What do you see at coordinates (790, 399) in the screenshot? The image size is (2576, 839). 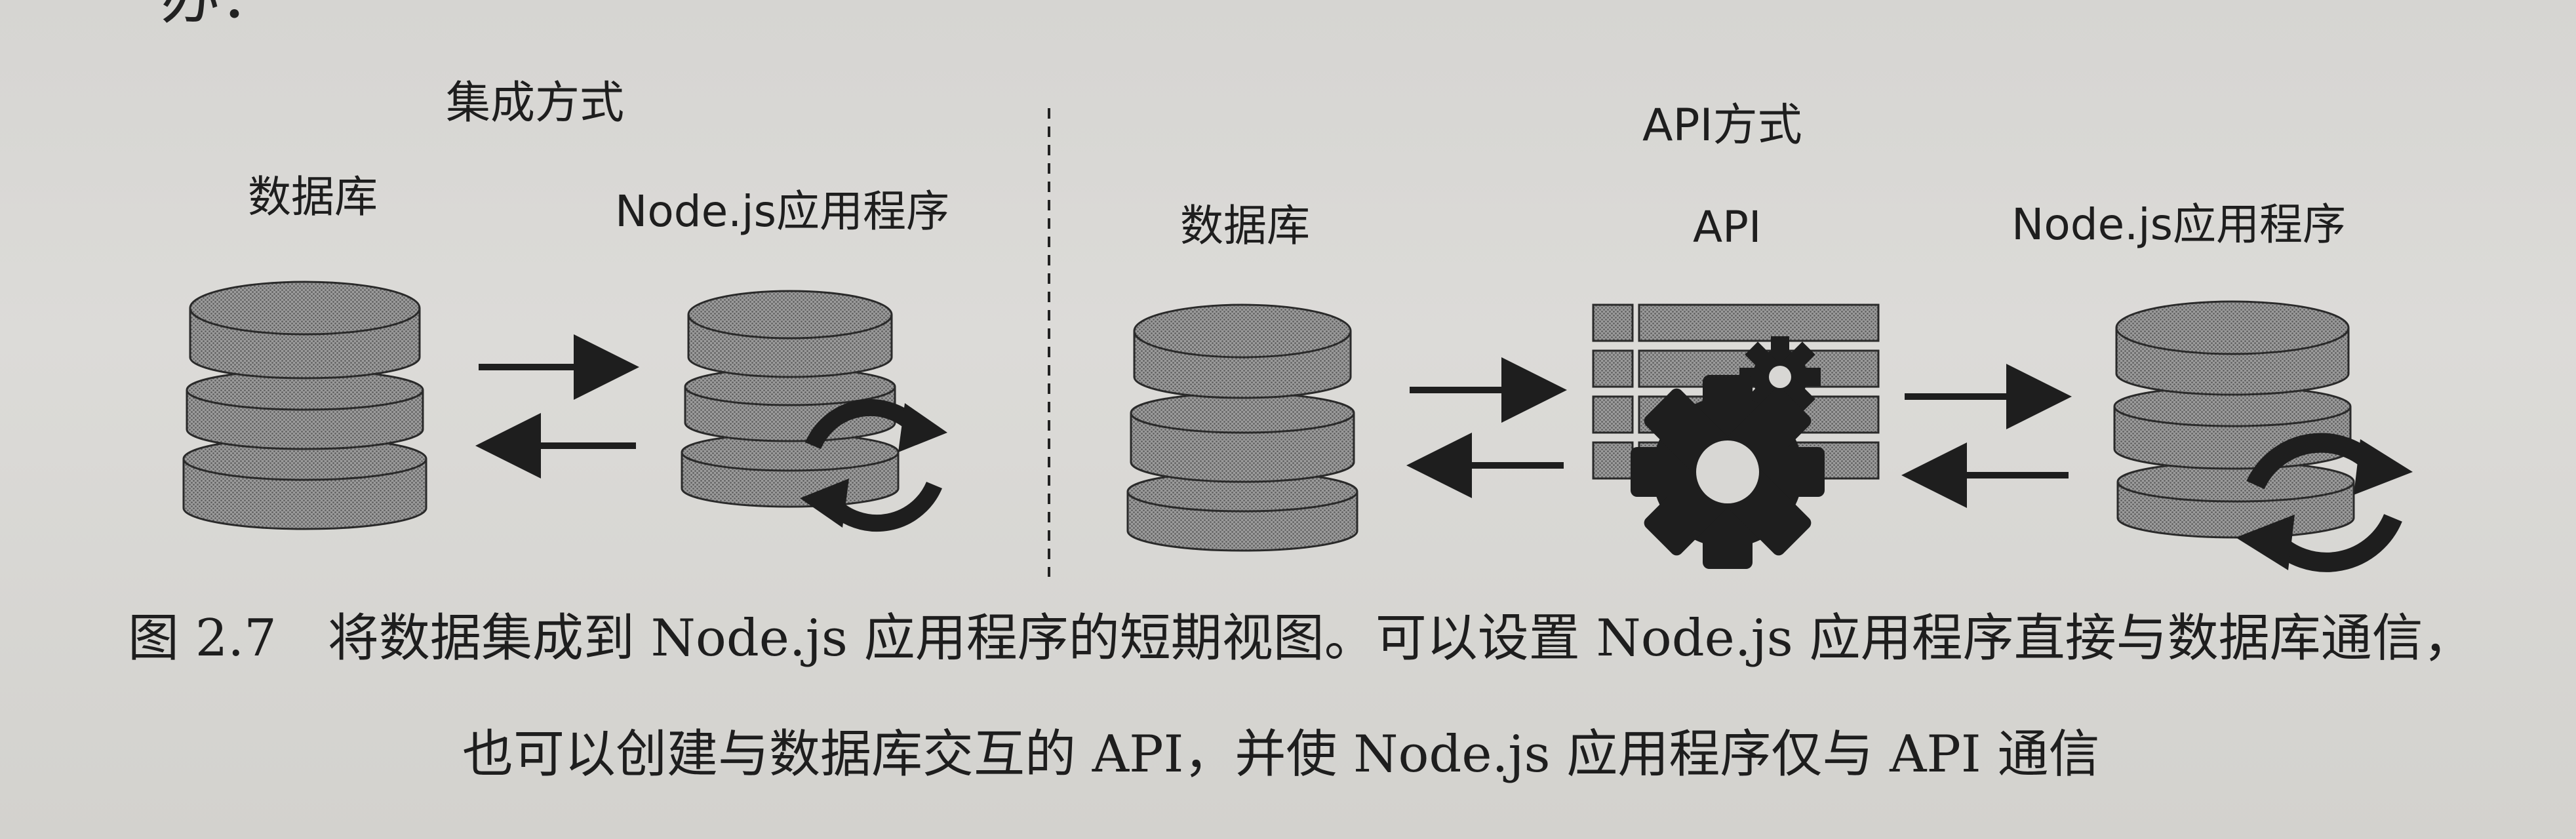 I see `integration-app-database-icon` at bounding box center [790, 399].